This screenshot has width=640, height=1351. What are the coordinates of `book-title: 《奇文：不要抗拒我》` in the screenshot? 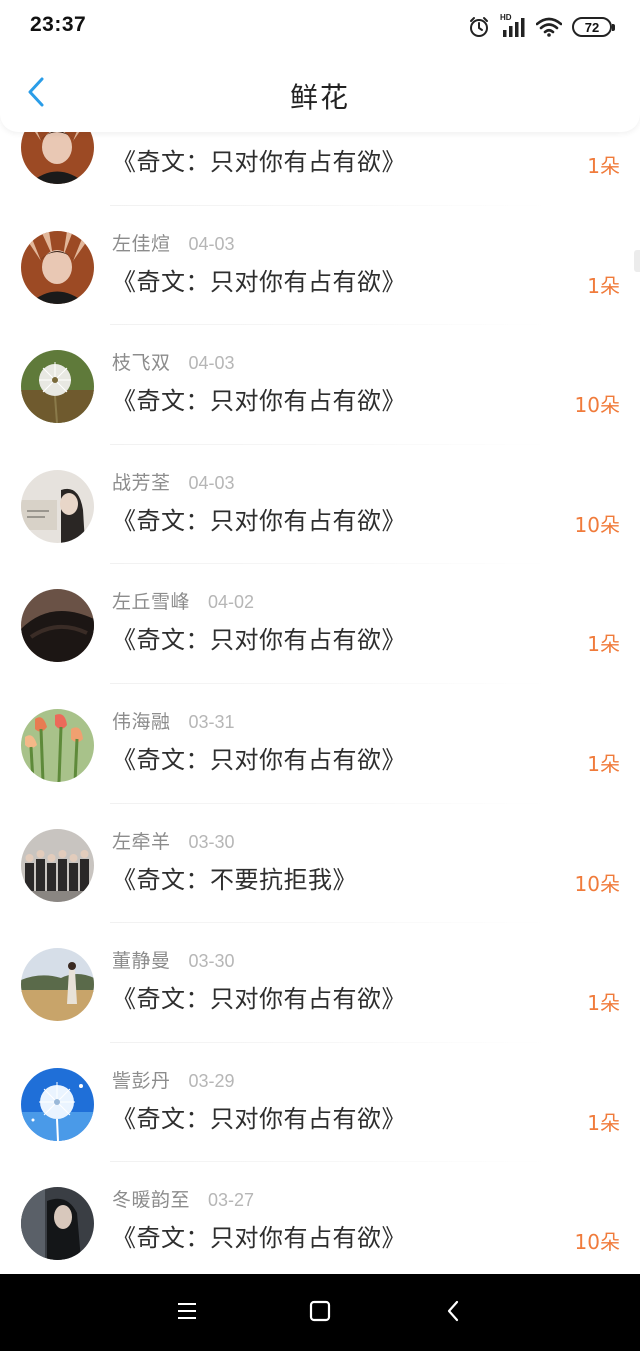 It's located at (234, 877).